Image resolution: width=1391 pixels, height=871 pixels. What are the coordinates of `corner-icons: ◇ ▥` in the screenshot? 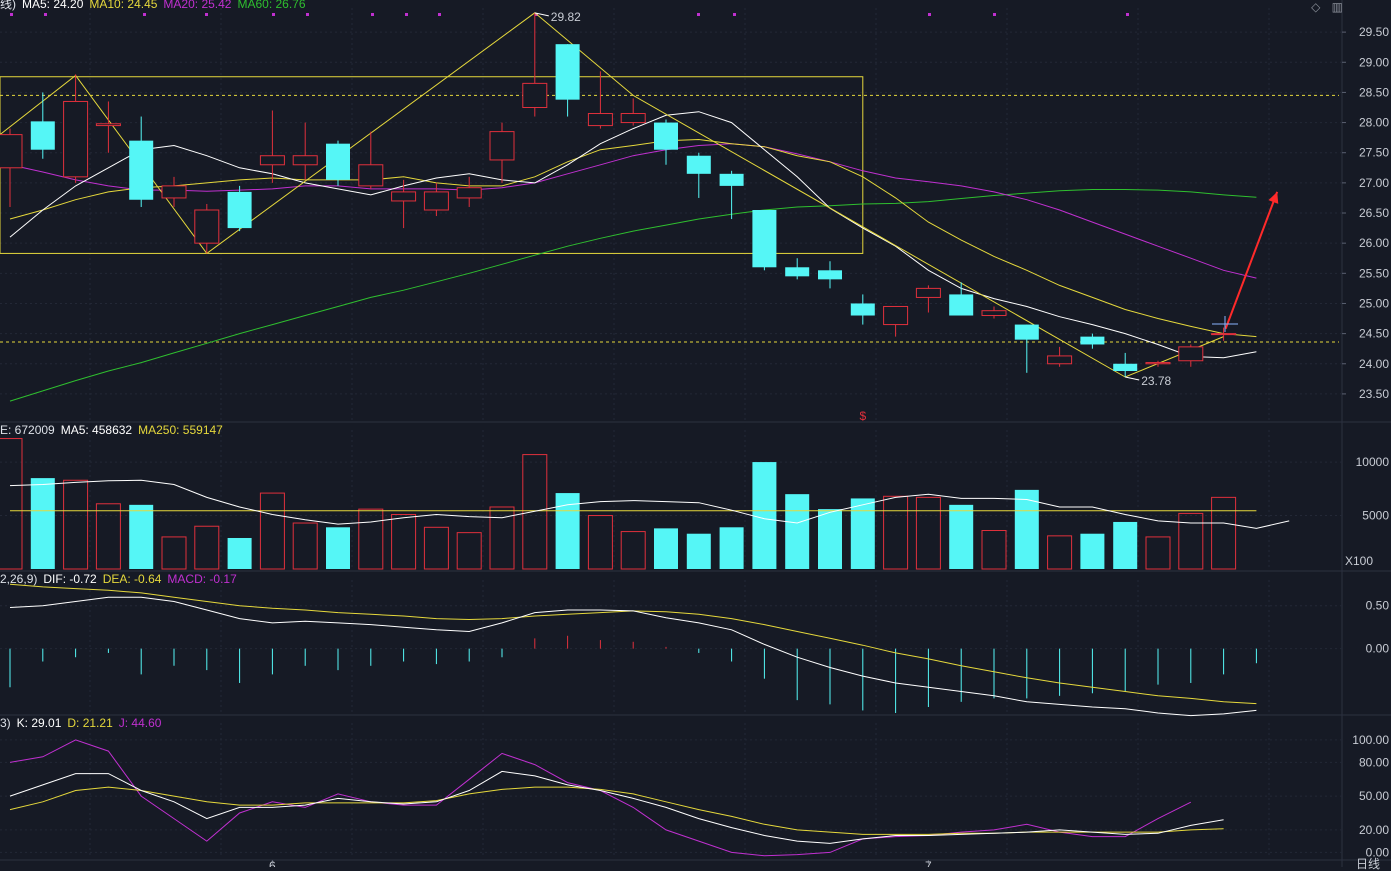 It's located at (1323, 7).